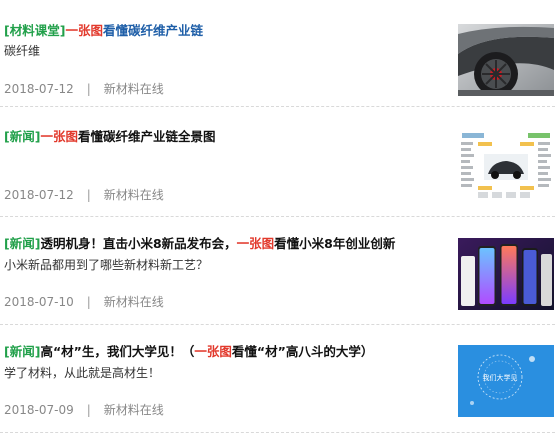  Describe the element at coordinates (224, 31) in the screenshot. I see `article-title: [材料课堂]一张图看懂碳纤维产业链` at that location.